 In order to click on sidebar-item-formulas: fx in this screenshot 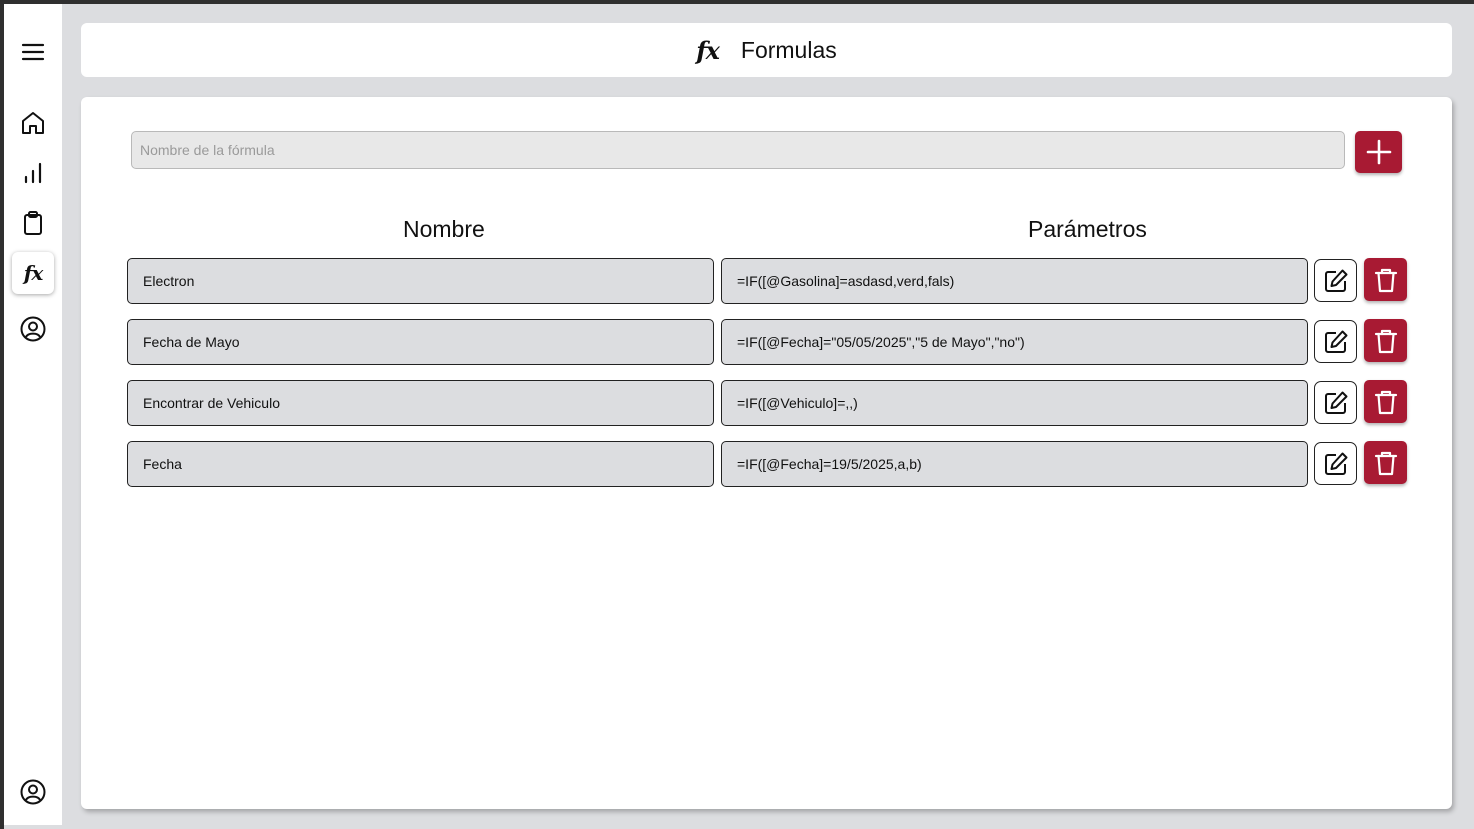, I will do `click(33, 273)`.